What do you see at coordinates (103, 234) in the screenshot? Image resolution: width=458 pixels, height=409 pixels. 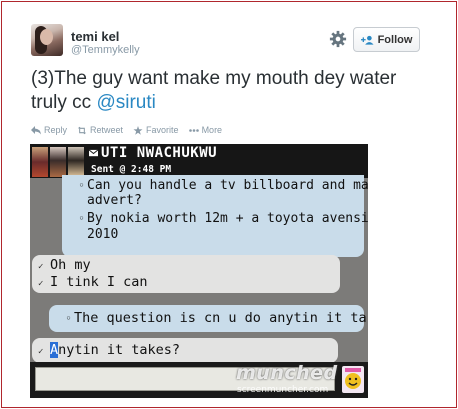 I see `message-line: 2010` at bounding box center [103, 234].